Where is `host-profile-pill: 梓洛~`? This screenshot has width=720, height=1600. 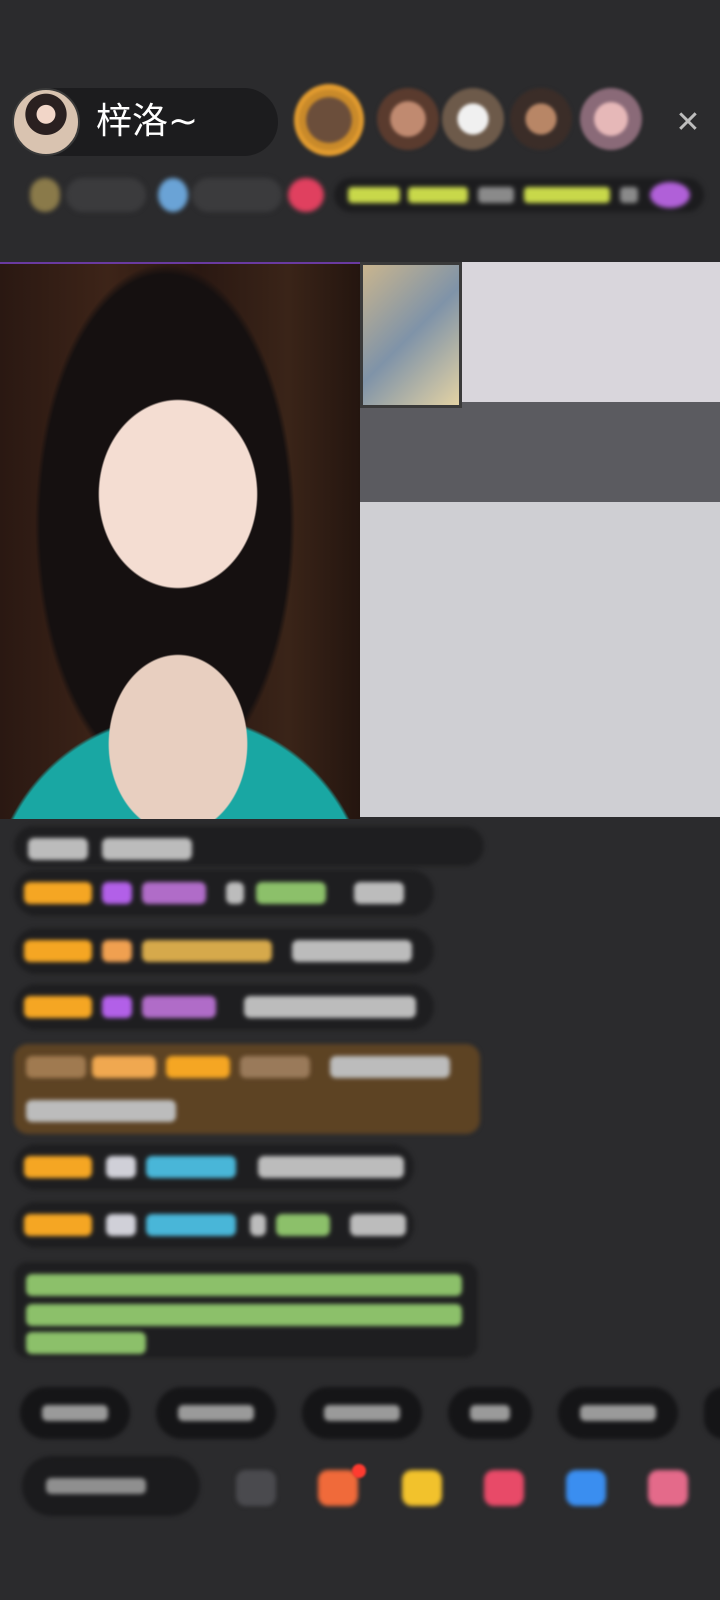 host-profile-pill: 梓洛~ is located at coordinates (145, 122).